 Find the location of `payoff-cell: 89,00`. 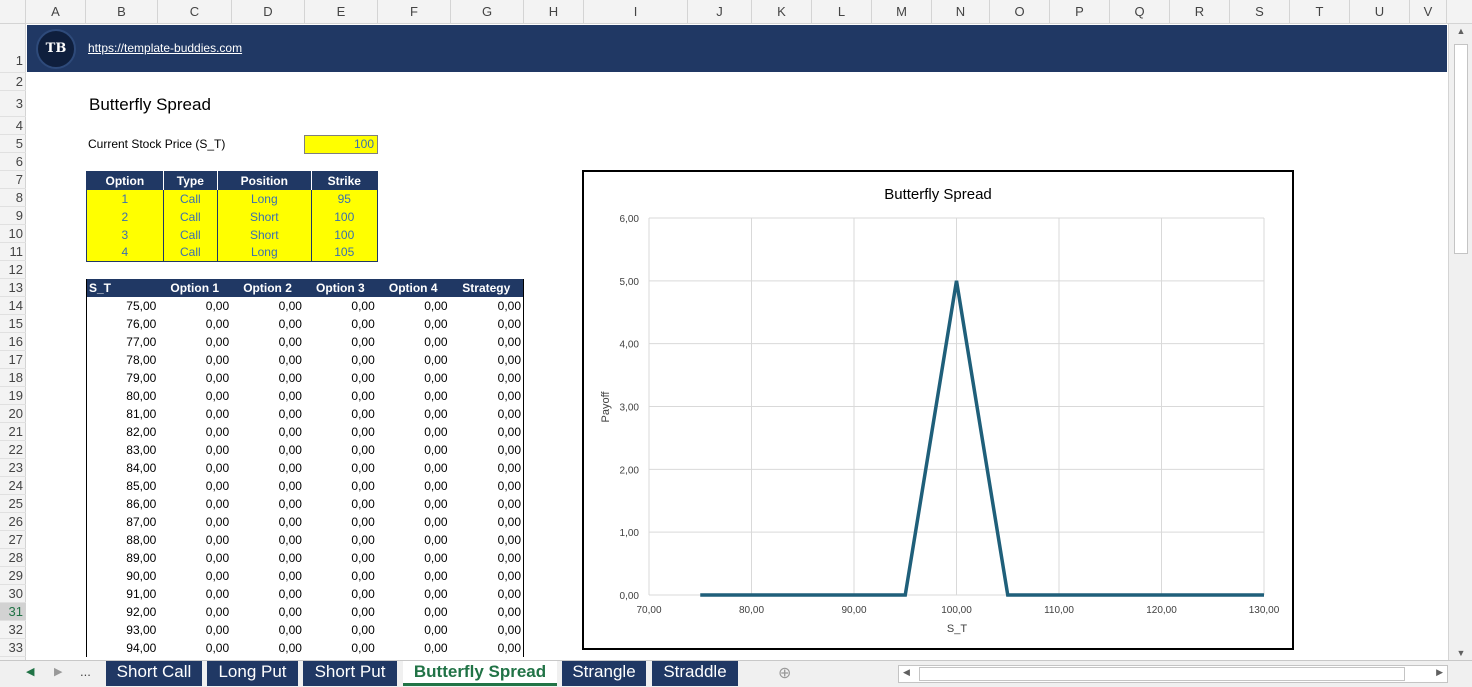

payoff-cell: 89,00 is located at coordinates (123, 558).